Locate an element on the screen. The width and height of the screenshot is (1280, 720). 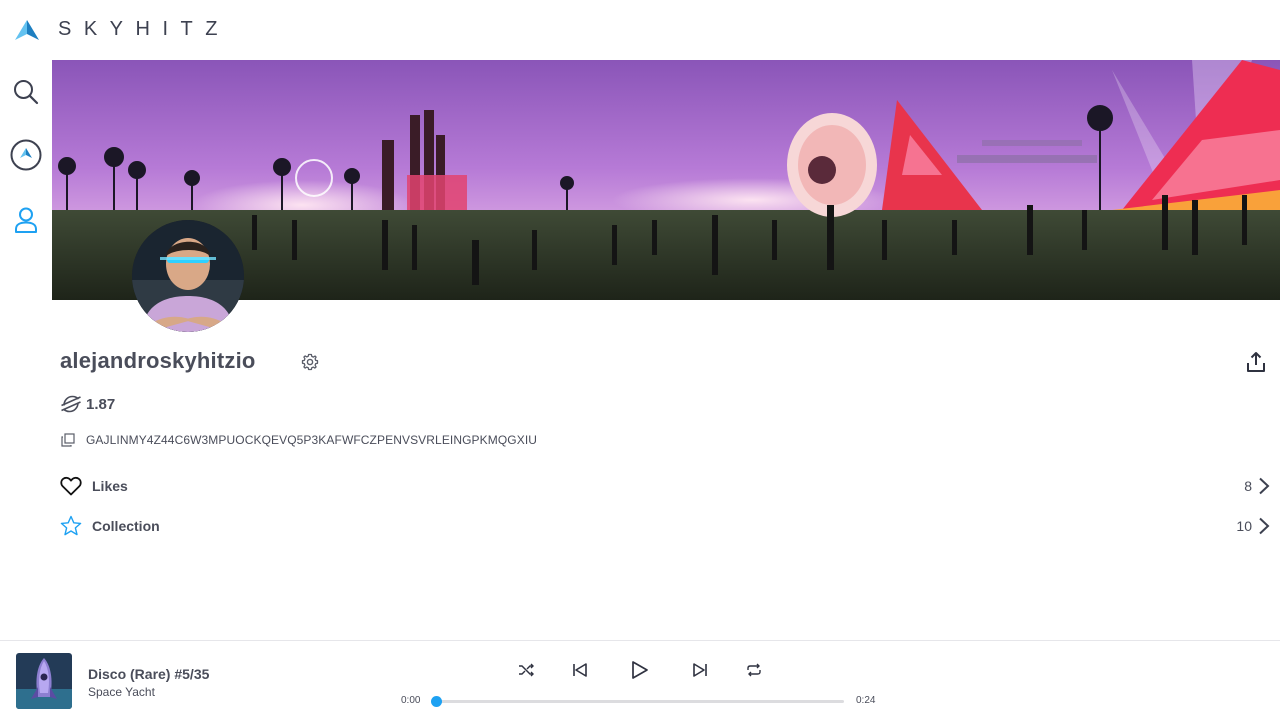
shuffle-icon is located at coordinates (526, 670).